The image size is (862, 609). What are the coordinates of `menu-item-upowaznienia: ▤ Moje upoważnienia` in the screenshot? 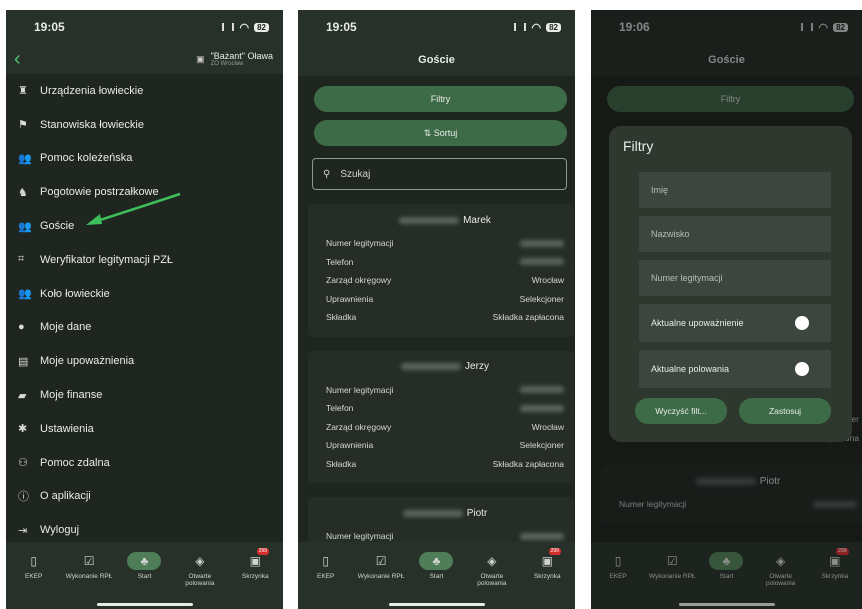 It's located at (144, 361).